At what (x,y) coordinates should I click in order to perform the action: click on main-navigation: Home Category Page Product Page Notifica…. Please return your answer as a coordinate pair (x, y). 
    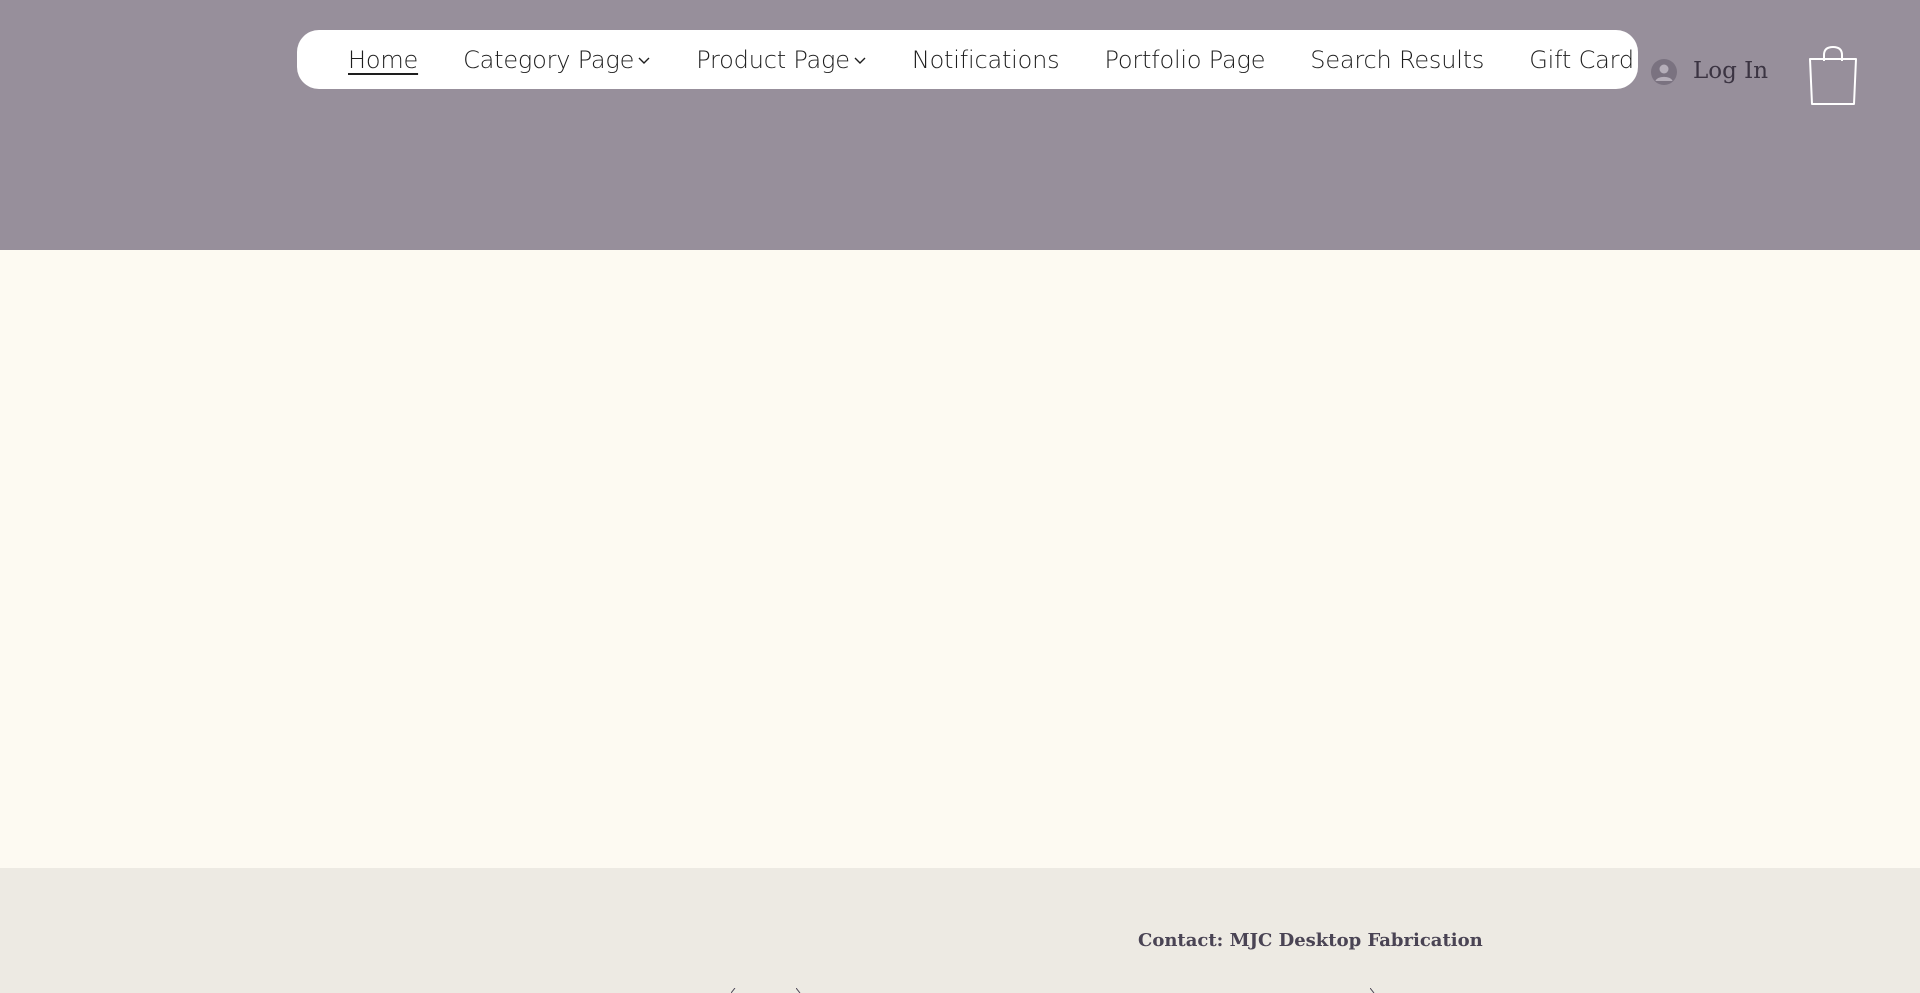
    Looking at the image, I should click on (967, 59).